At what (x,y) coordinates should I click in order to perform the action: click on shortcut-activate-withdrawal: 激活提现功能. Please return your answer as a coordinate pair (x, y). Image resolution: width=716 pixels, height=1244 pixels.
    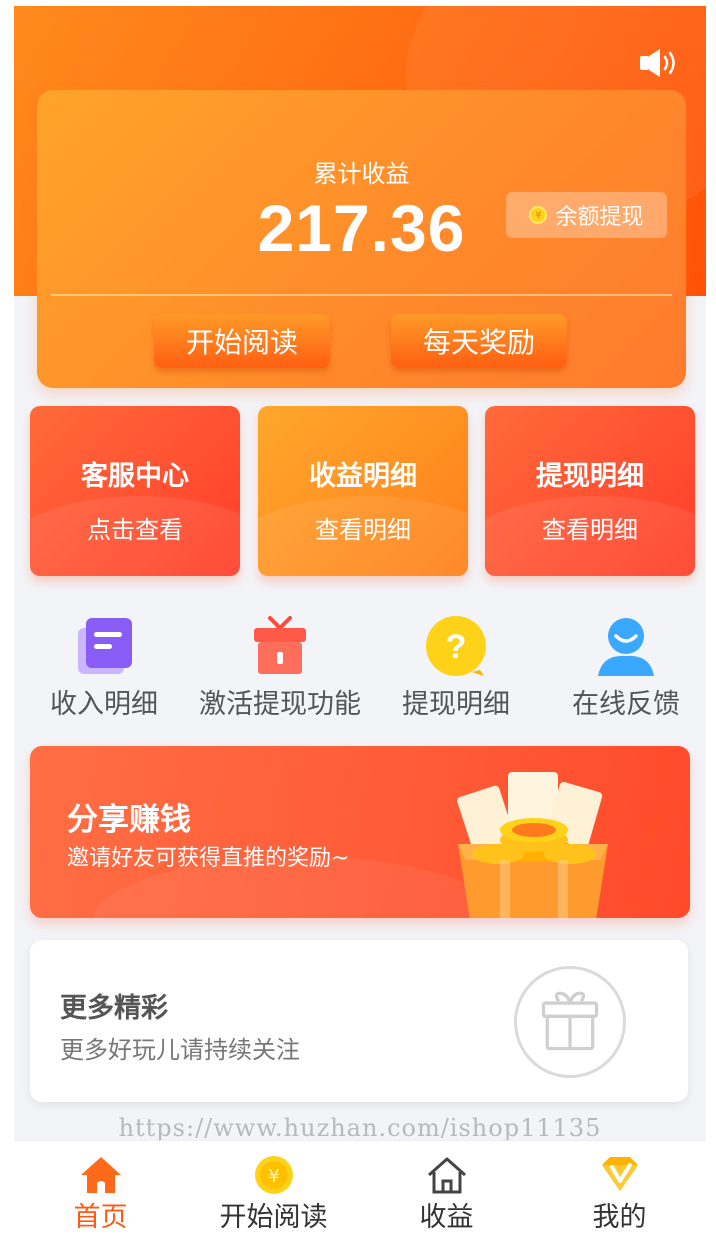
    Looking at the image, I should click on (280, 682).